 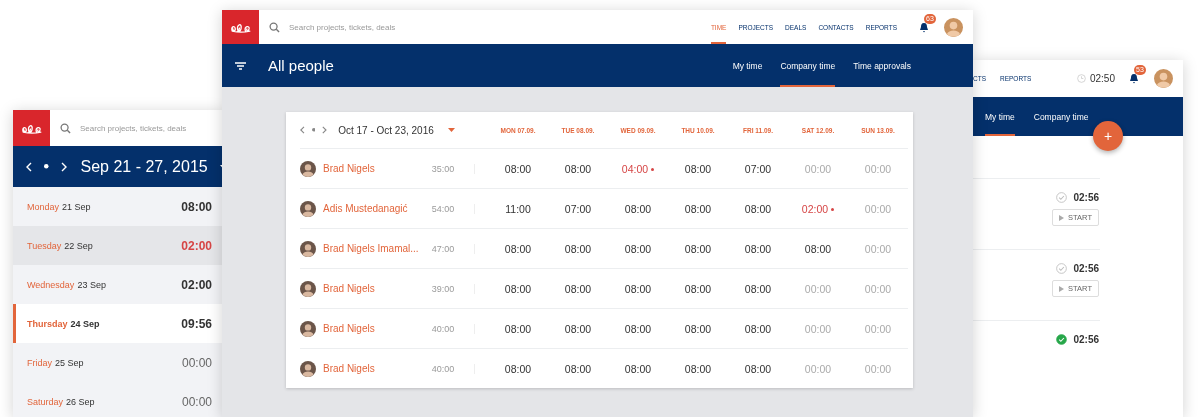 I want to click on day-total: 09:56, so click(x=196, y=323).